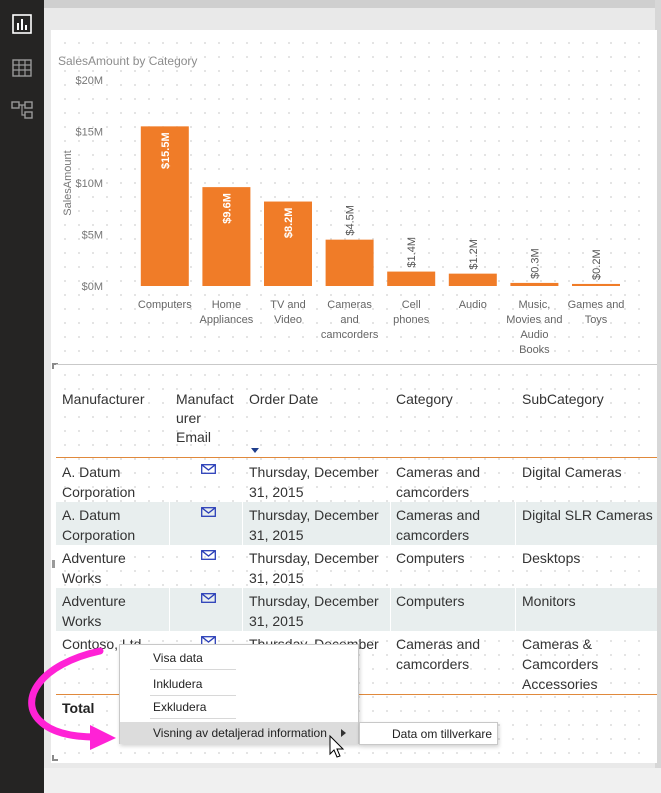 Image resolution: width=661 pixels, height=793 pixels. What do you see at coordinates (227, 208) in the screenshot?
I see `data-label: $9.6M` at bounding box center [227, 208].